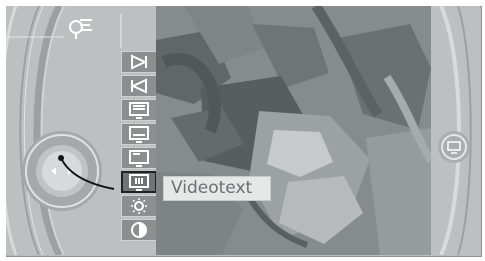  I want to click on contrast-button, so click(139, 230).